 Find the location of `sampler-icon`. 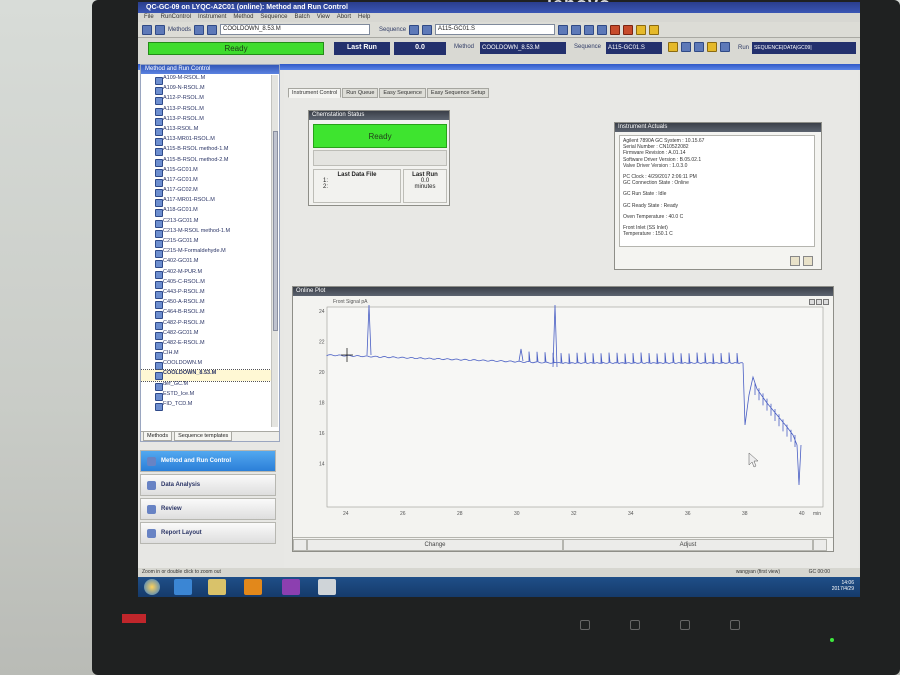

sampler-icon is located at coordinates (686, 47).